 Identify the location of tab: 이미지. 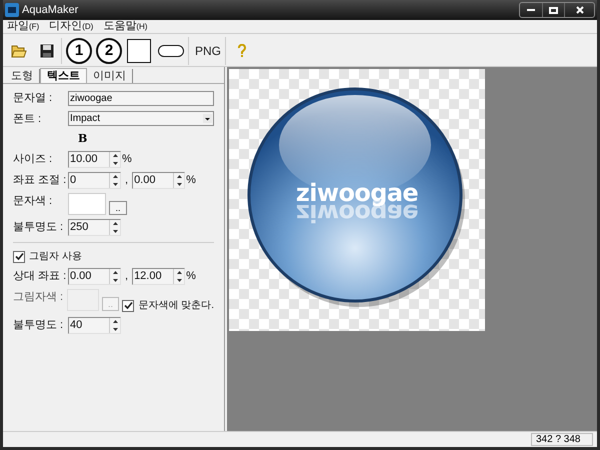
(110, 76).